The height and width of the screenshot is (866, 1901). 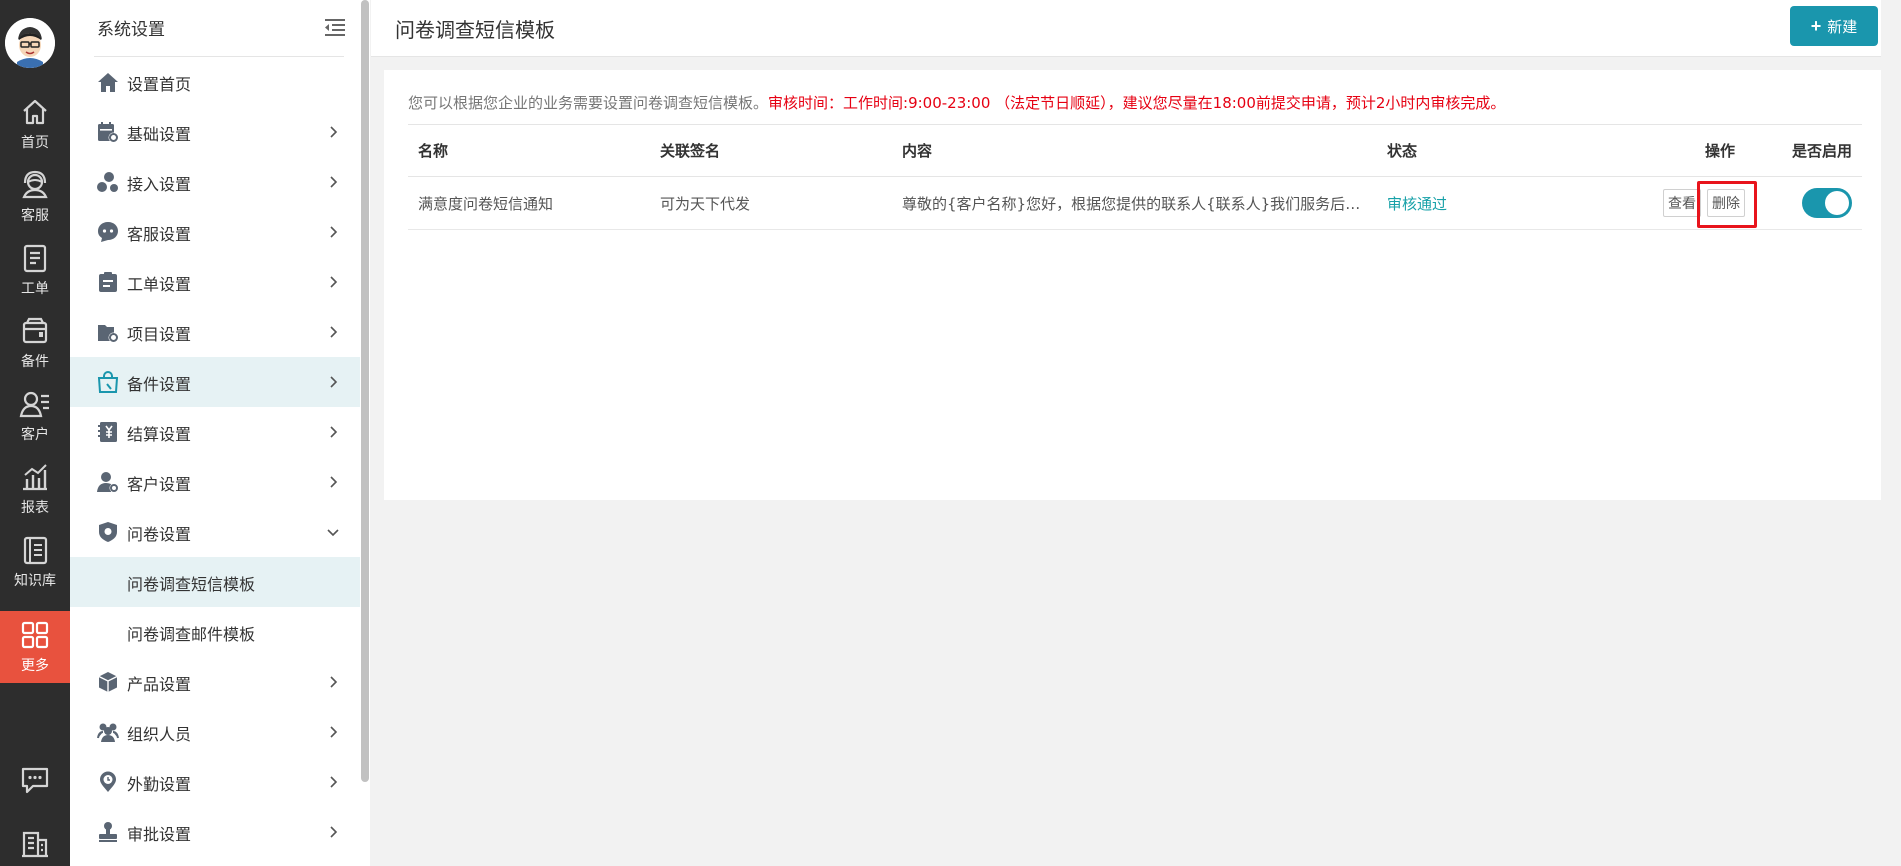 I want to click on grid-icon, so click(x=35, y=635).